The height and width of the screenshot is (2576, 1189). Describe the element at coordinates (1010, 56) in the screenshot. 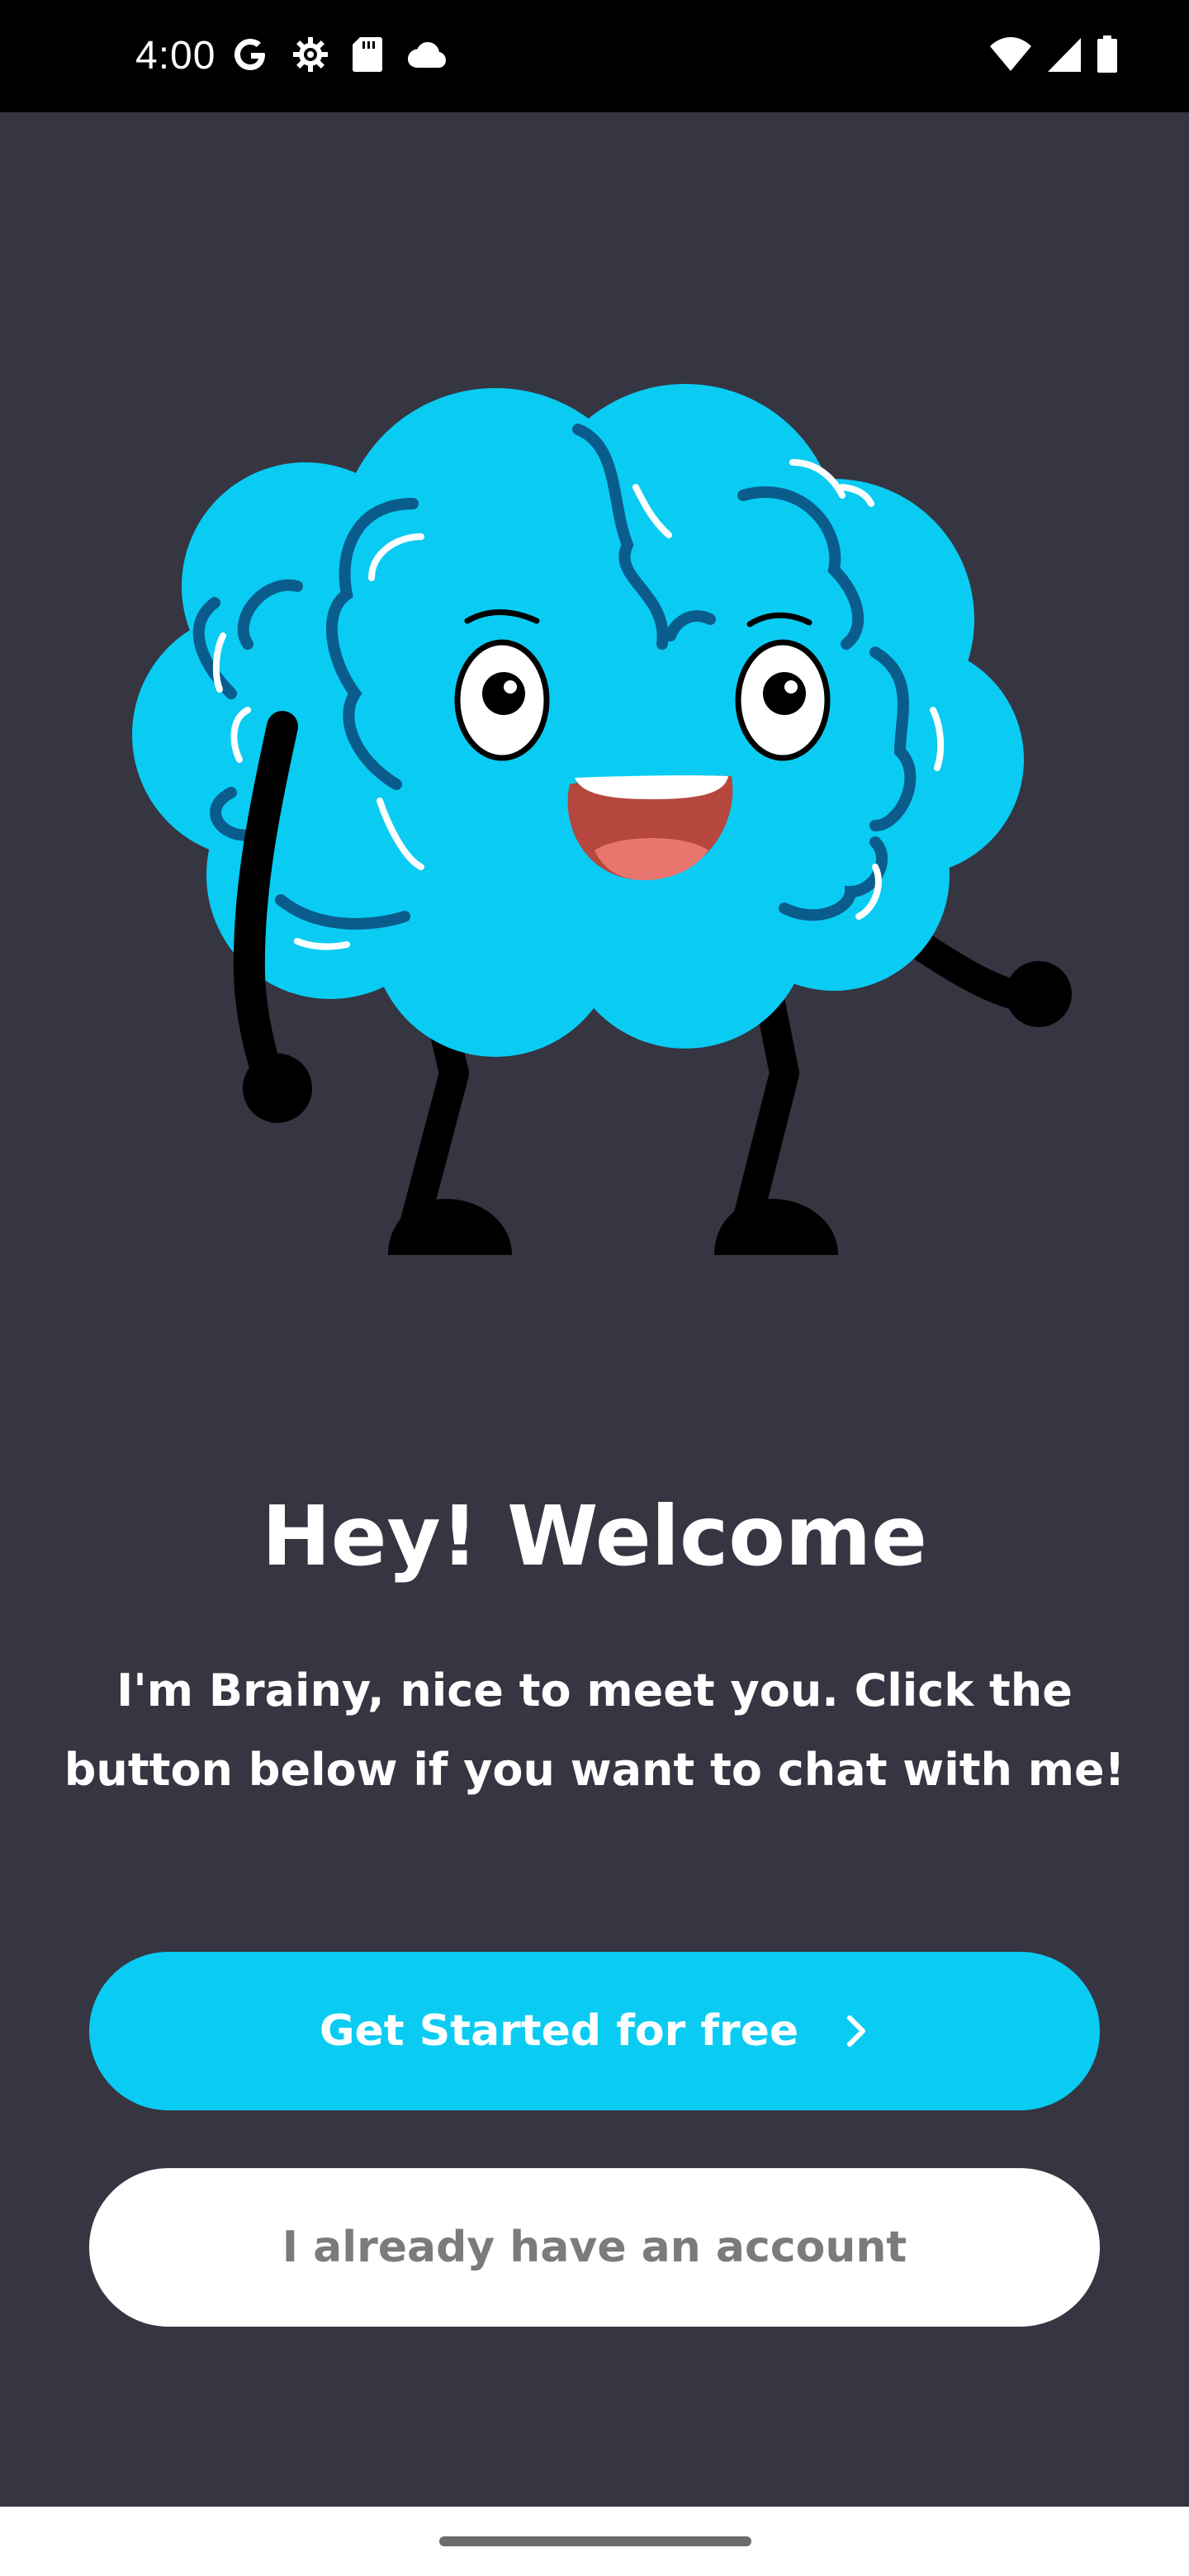

I see `wifi-icon` at that location.